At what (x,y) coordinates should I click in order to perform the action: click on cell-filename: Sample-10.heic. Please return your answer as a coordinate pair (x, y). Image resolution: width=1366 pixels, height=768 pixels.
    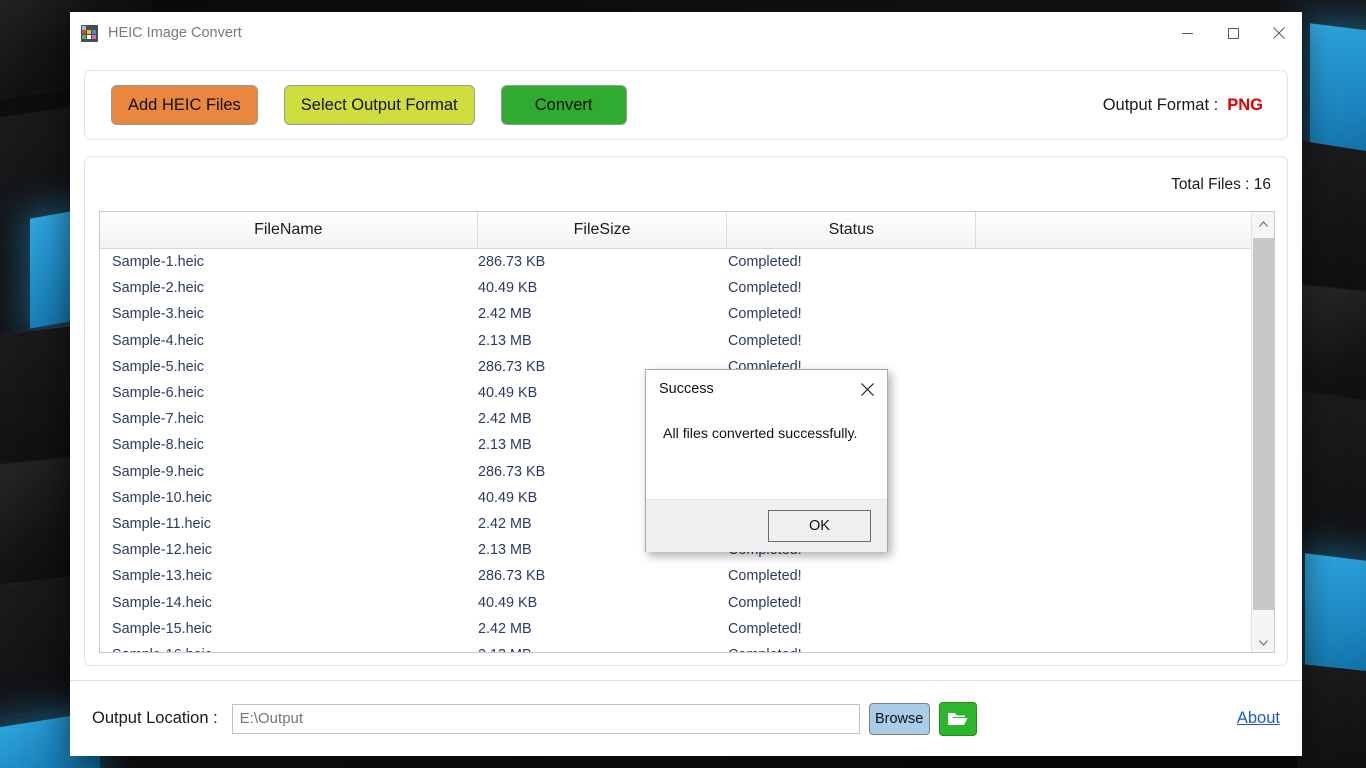
    Looking at the image, I should click on (162, 497).